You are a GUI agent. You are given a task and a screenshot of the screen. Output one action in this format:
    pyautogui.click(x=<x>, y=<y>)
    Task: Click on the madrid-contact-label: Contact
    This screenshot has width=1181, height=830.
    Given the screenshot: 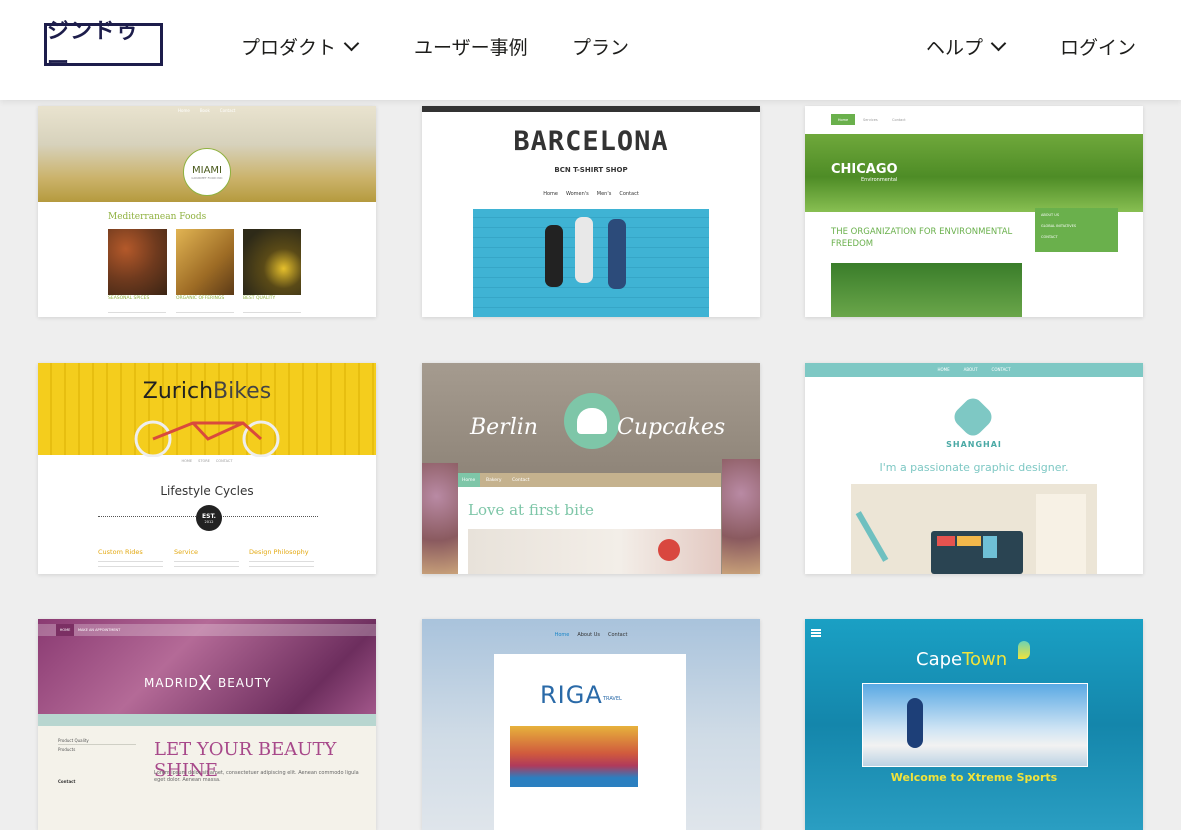 What is the action you would take?
    pyautogui.click(x=67, y=781)
    